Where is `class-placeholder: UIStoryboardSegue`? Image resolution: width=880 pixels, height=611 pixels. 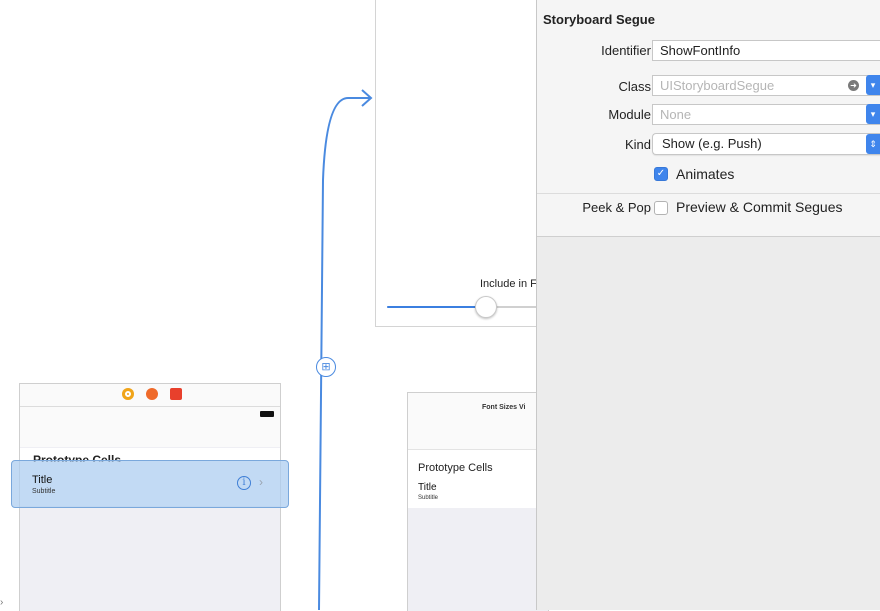 class-placeholder: UIStoryboardSegue is located at coordinates (717, 85).